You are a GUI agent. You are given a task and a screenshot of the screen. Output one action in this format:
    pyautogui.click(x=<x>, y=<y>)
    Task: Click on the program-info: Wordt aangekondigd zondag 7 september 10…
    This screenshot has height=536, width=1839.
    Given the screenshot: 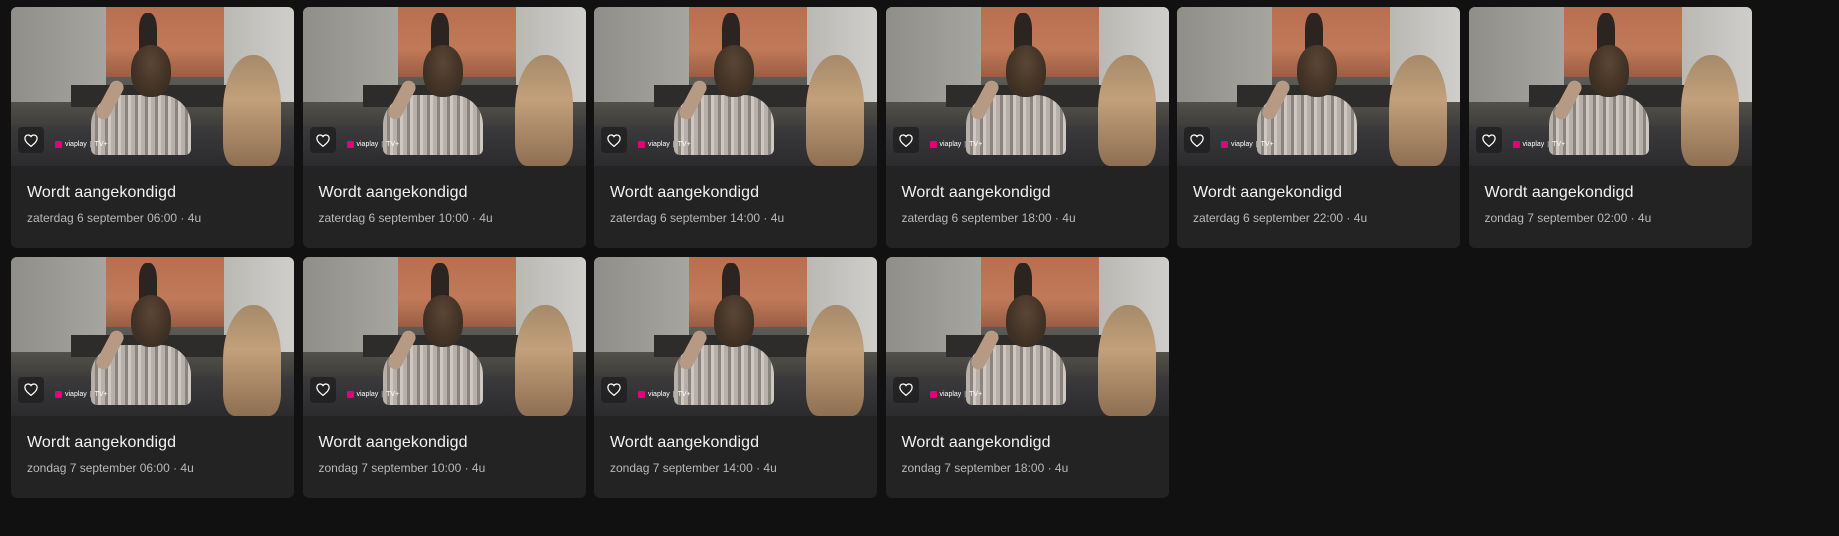 What is the action you would take?
    pyautogui.click(x=444, y=454)
    